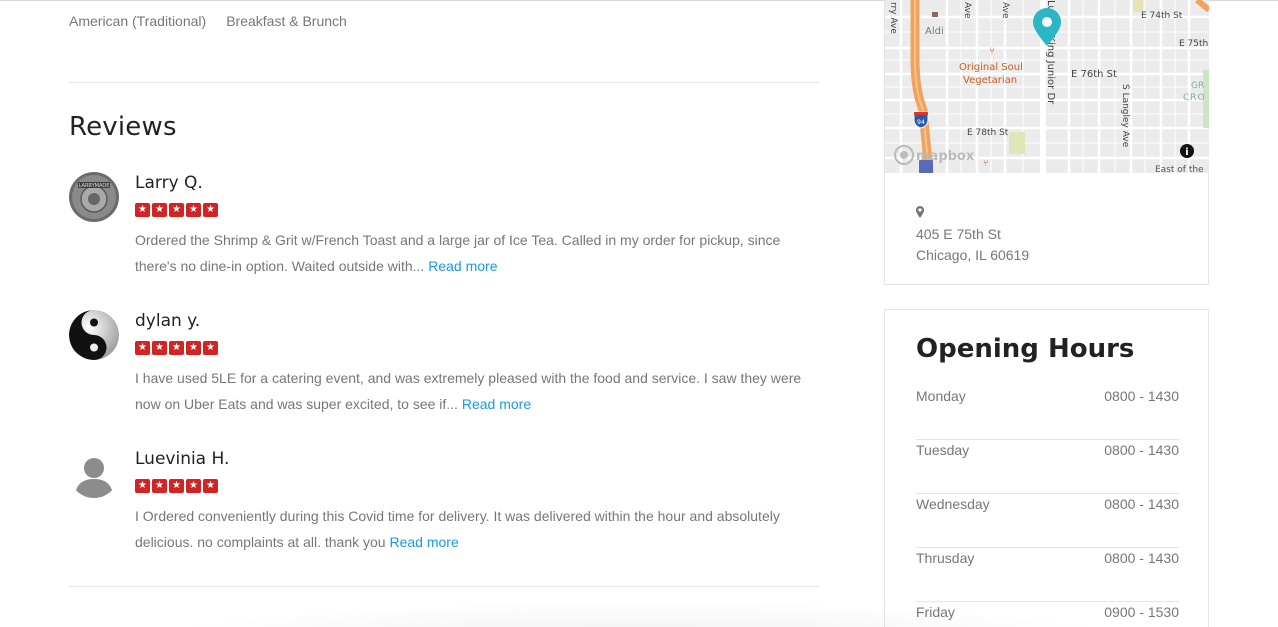 Image resolution: width=1278 pixels, height=627 pixels. I want to click on svg-text: Original Soul, so click(991, 67).